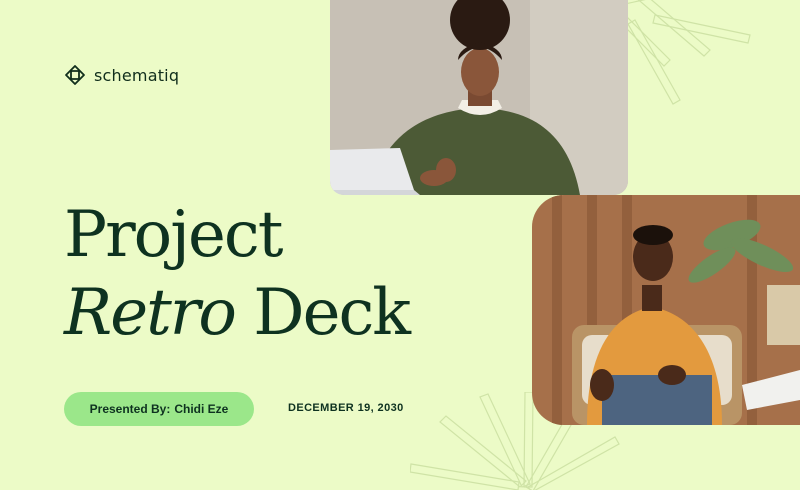 The image size is (800, 490). I want to click on brand-logo: schematiq, so click(121, 75).